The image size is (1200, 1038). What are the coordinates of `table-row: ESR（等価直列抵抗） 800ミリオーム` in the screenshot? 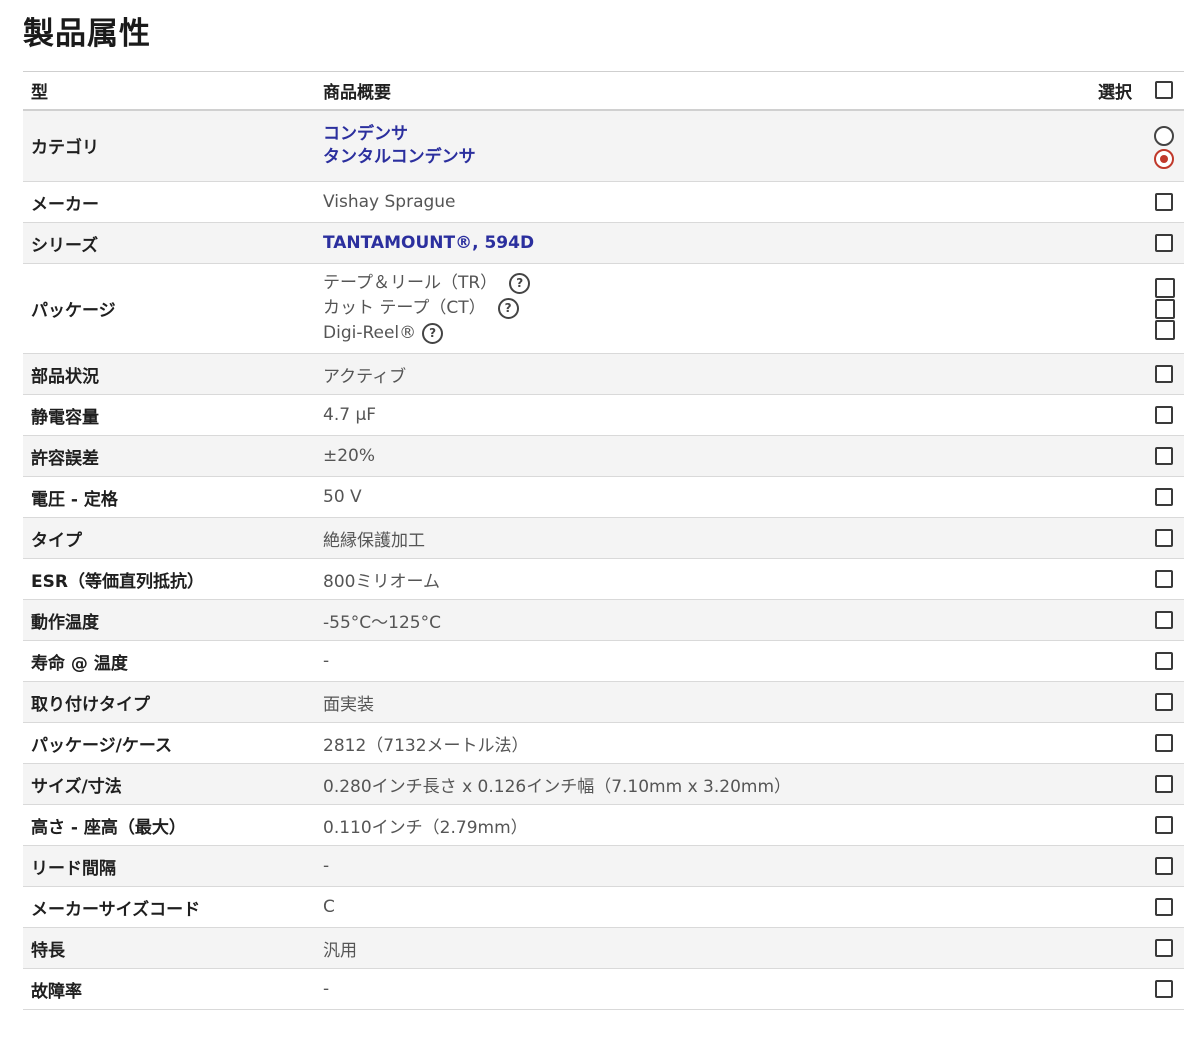 It's located at (603, 579).